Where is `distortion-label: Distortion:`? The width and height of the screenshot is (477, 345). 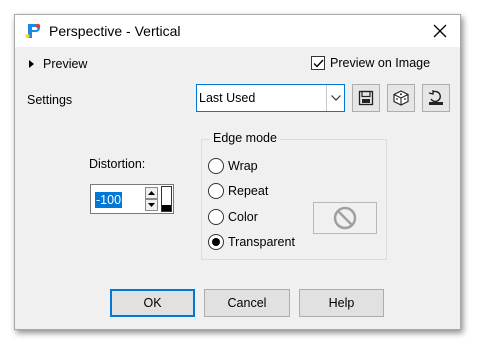 distortion-label: Distortion: is located at coordinates (117, 164).